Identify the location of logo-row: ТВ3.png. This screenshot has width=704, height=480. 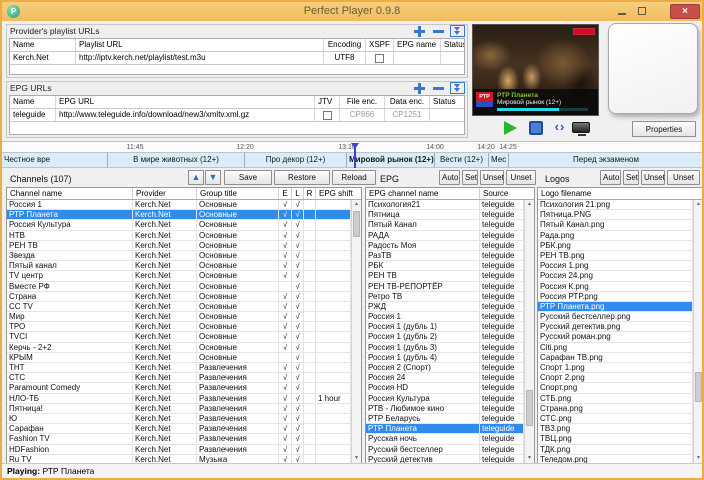
(615, 429).